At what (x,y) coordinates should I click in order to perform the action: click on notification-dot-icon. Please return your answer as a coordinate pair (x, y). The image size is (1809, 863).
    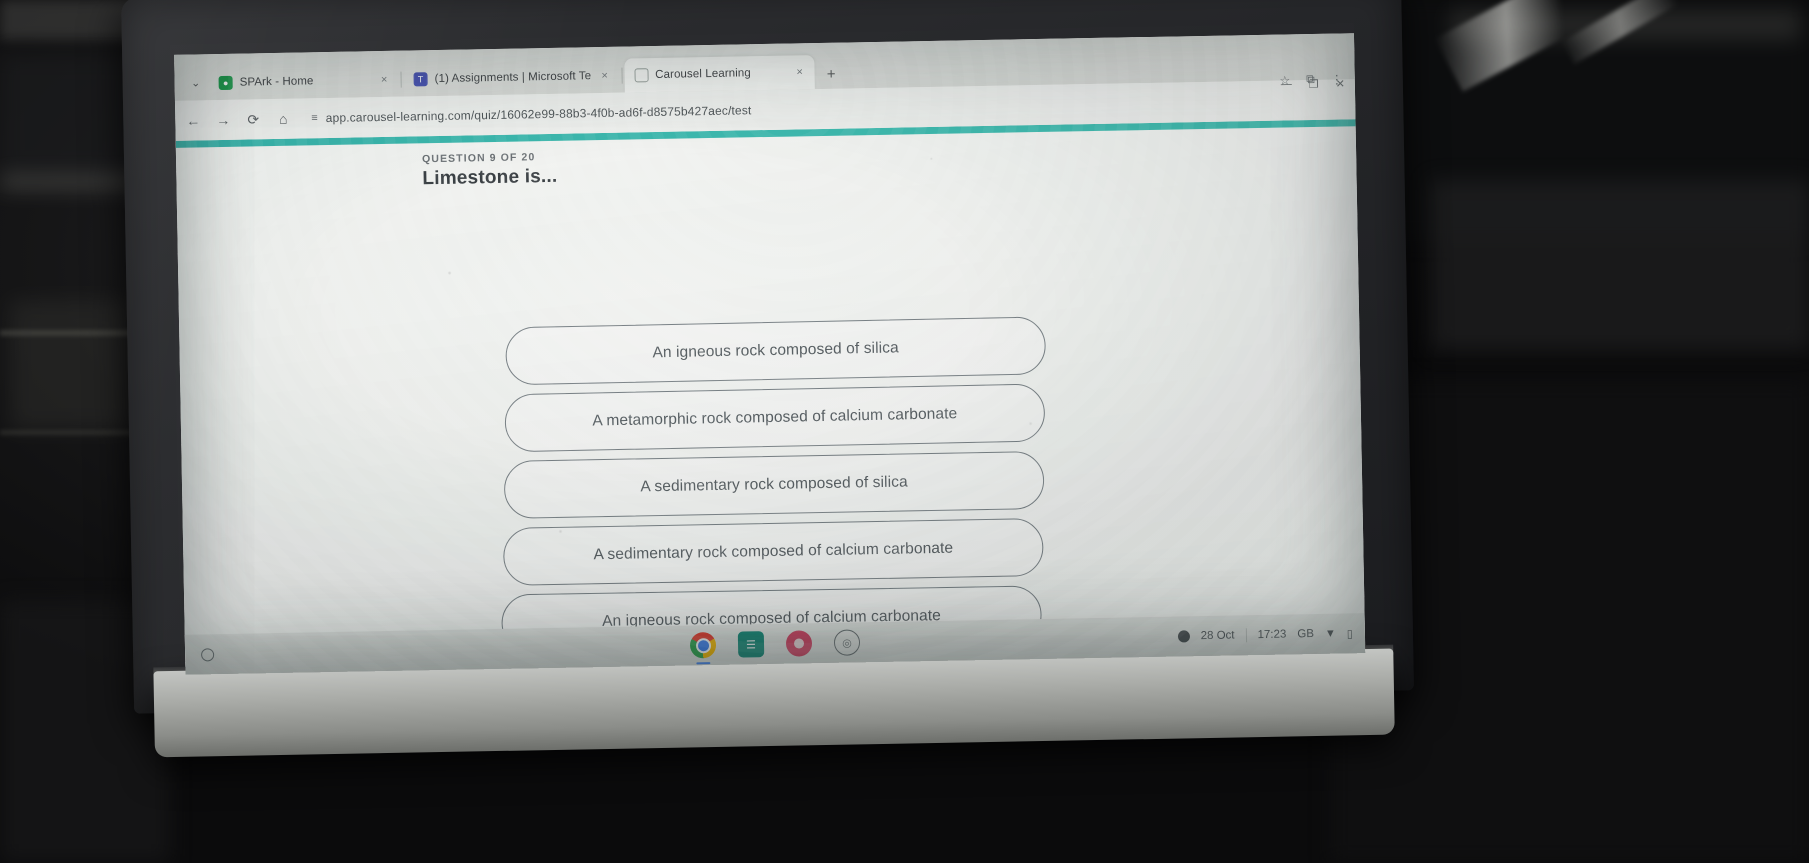
    Looking at the image, I should click on (1183, 636).